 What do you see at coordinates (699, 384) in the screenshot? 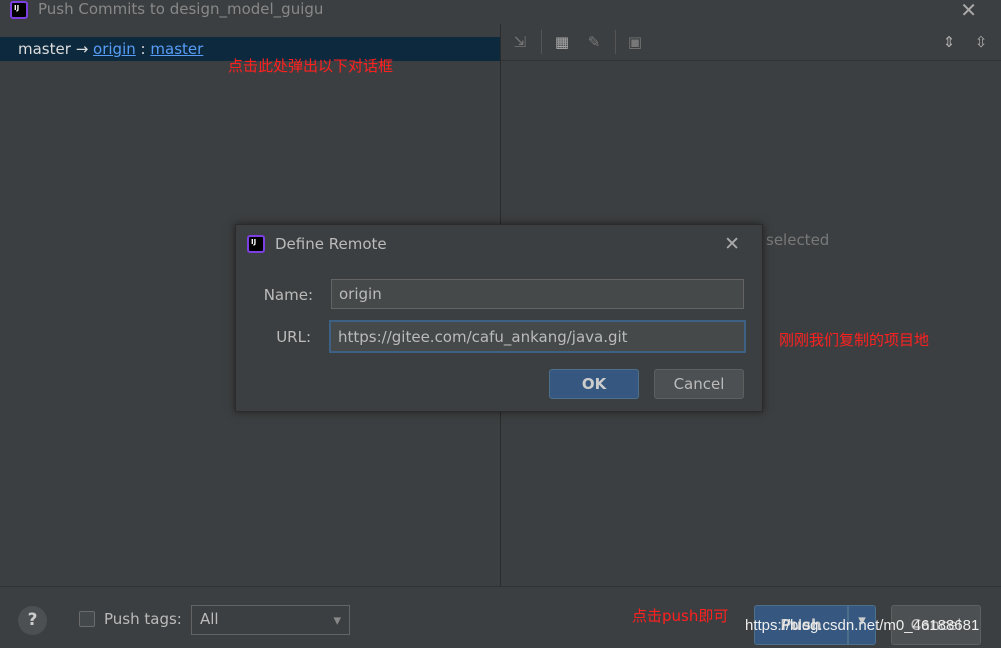
I see `dialog-cancel-button: Cancel` at bounding box center [699, 384].